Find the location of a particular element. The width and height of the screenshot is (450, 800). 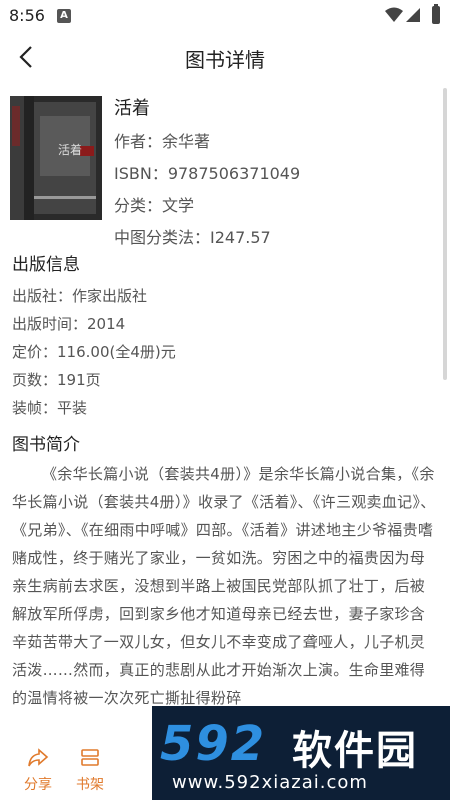

page-title: 图书详情 is located at coordinates (225, 60).